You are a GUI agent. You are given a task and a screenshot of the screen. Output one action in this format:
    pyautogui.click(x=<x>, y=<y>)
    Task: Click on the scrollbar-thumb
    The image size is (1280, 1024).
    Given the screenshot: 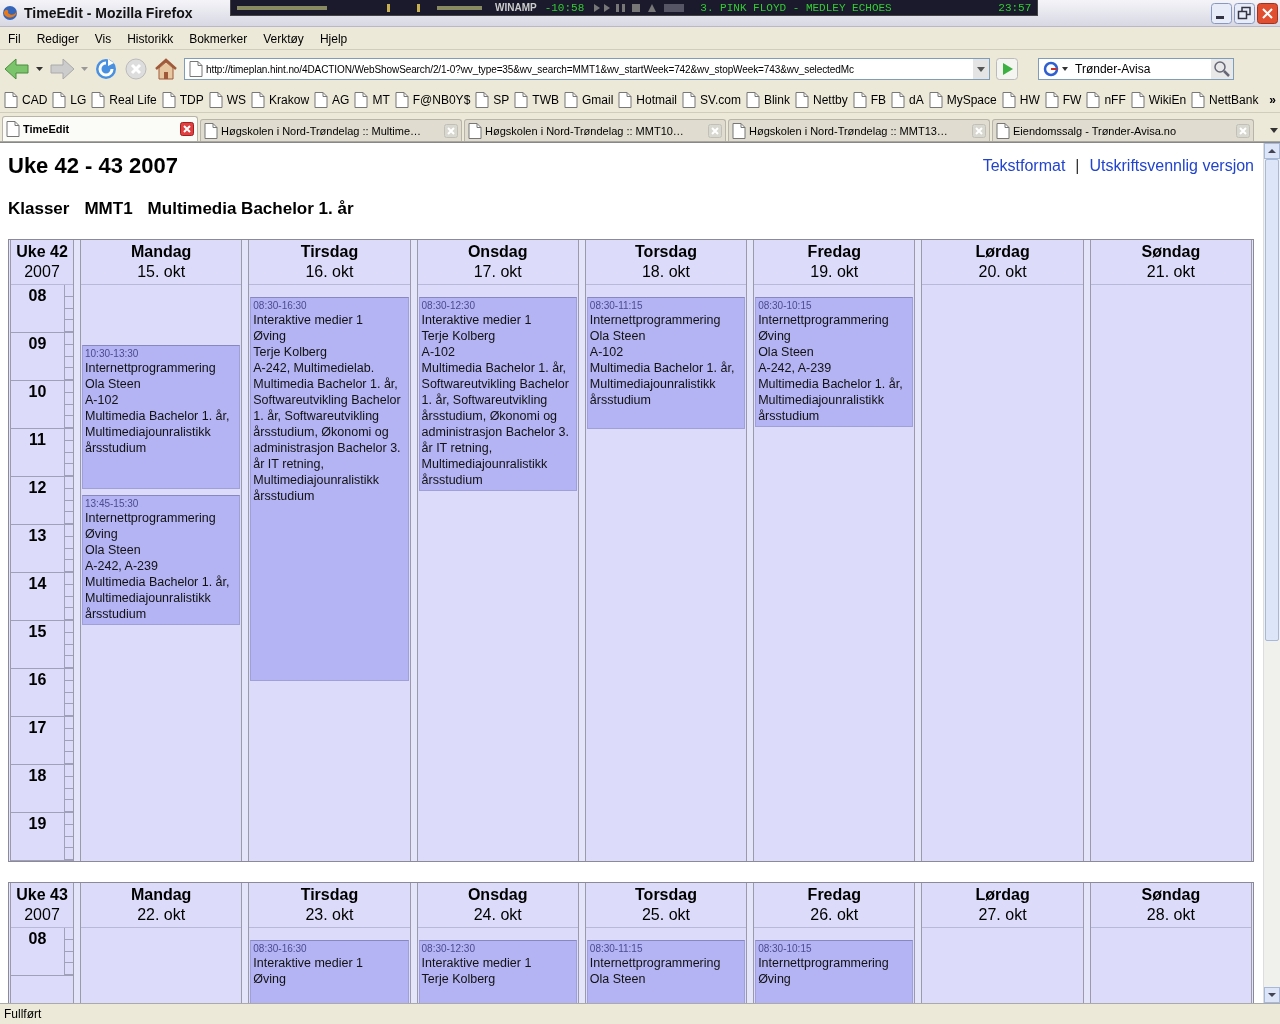 What is the action you would take?
    pyautogui.click(x=1272, y=400)
    